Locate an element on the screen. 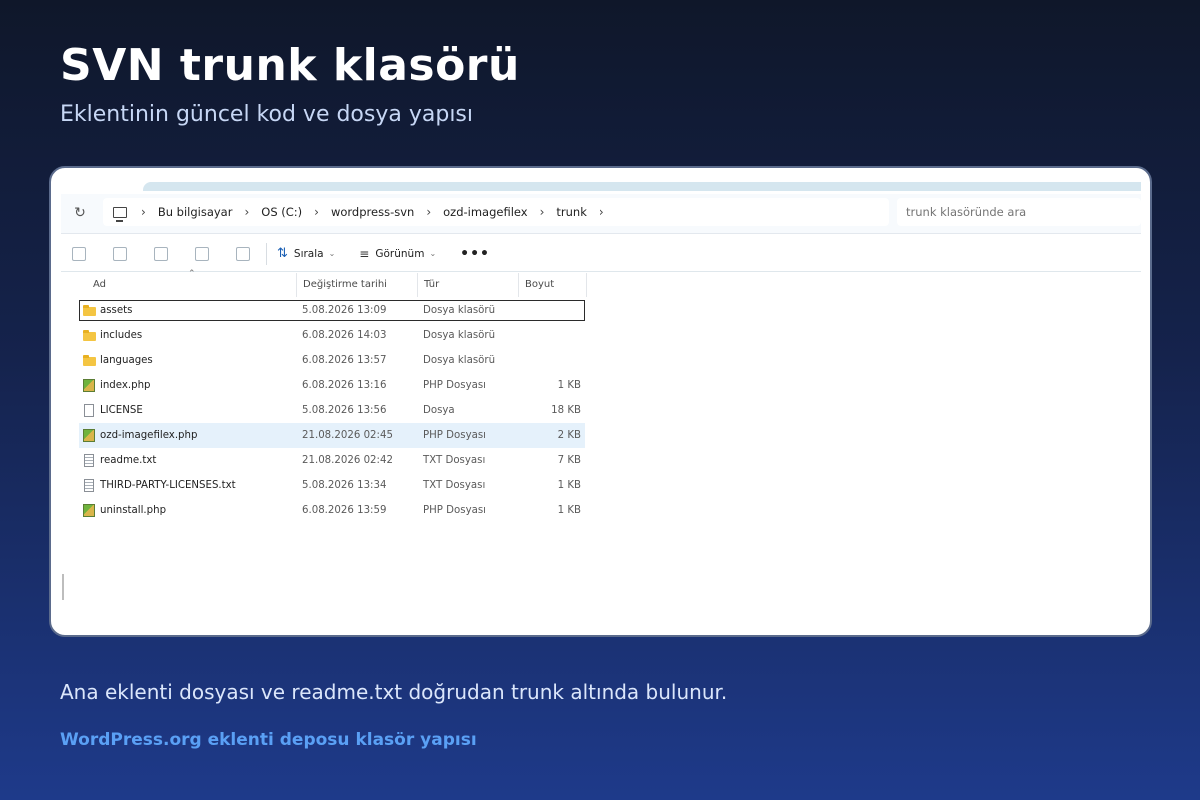  file-name: uninstall.php is located at coordinates (133, 510).